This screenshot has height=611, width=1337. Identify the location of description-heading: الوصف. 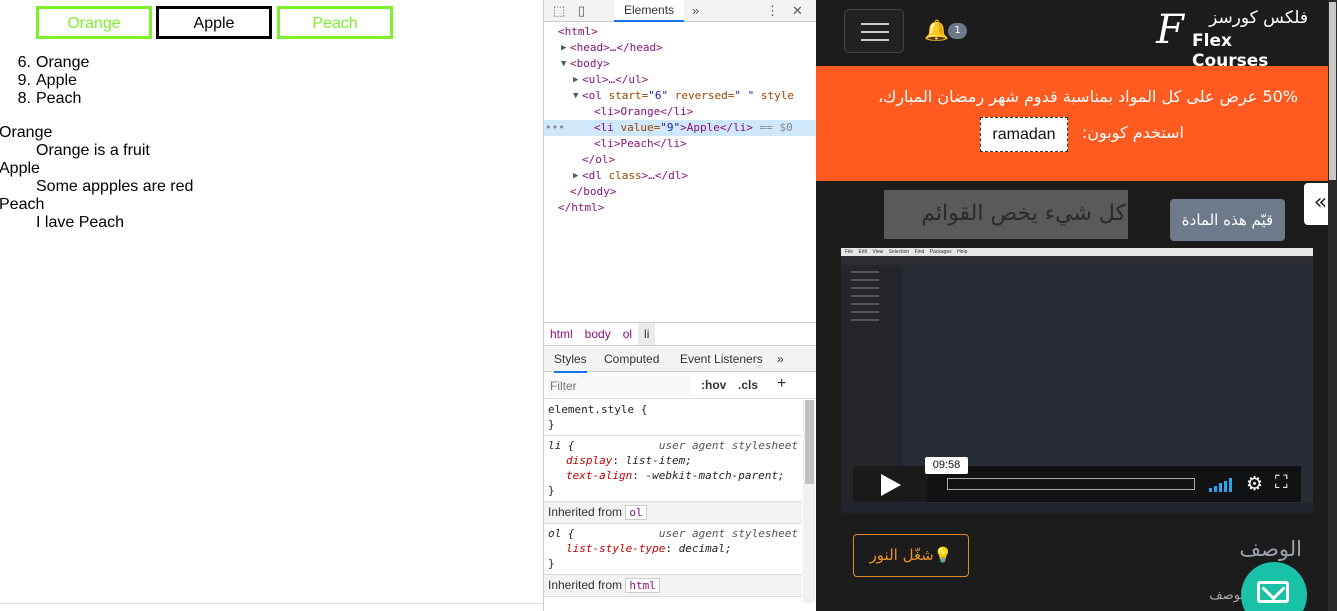
(1270, 549).